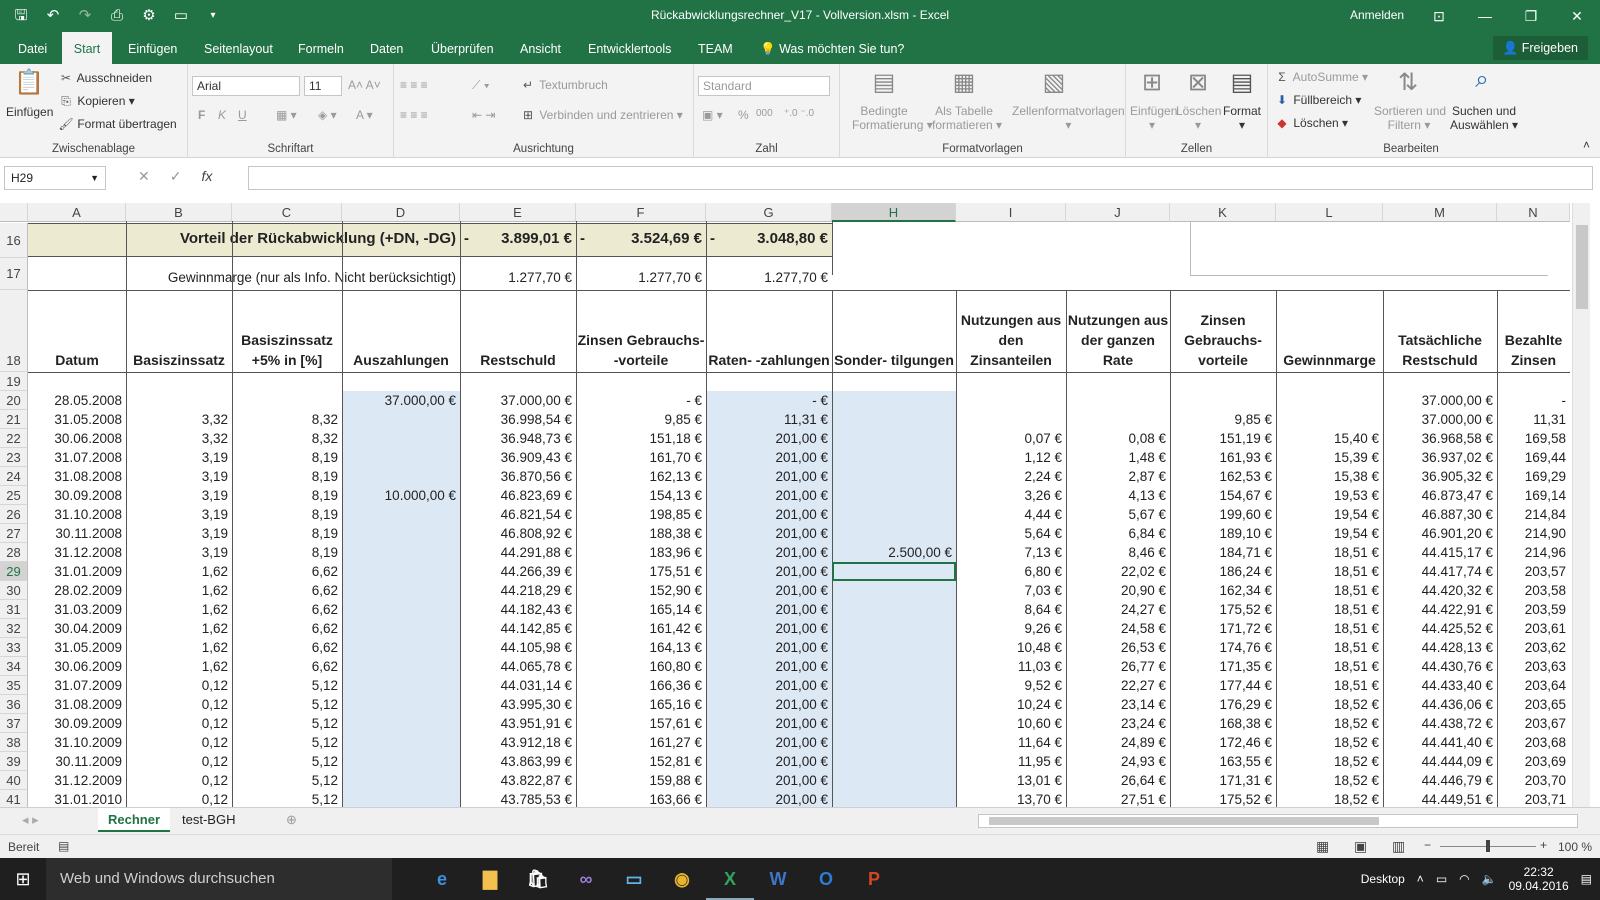 The height and width of the screenshot is (900, 1600). I want to click on cell-a40: 31.12.2009, so click(77, 780).